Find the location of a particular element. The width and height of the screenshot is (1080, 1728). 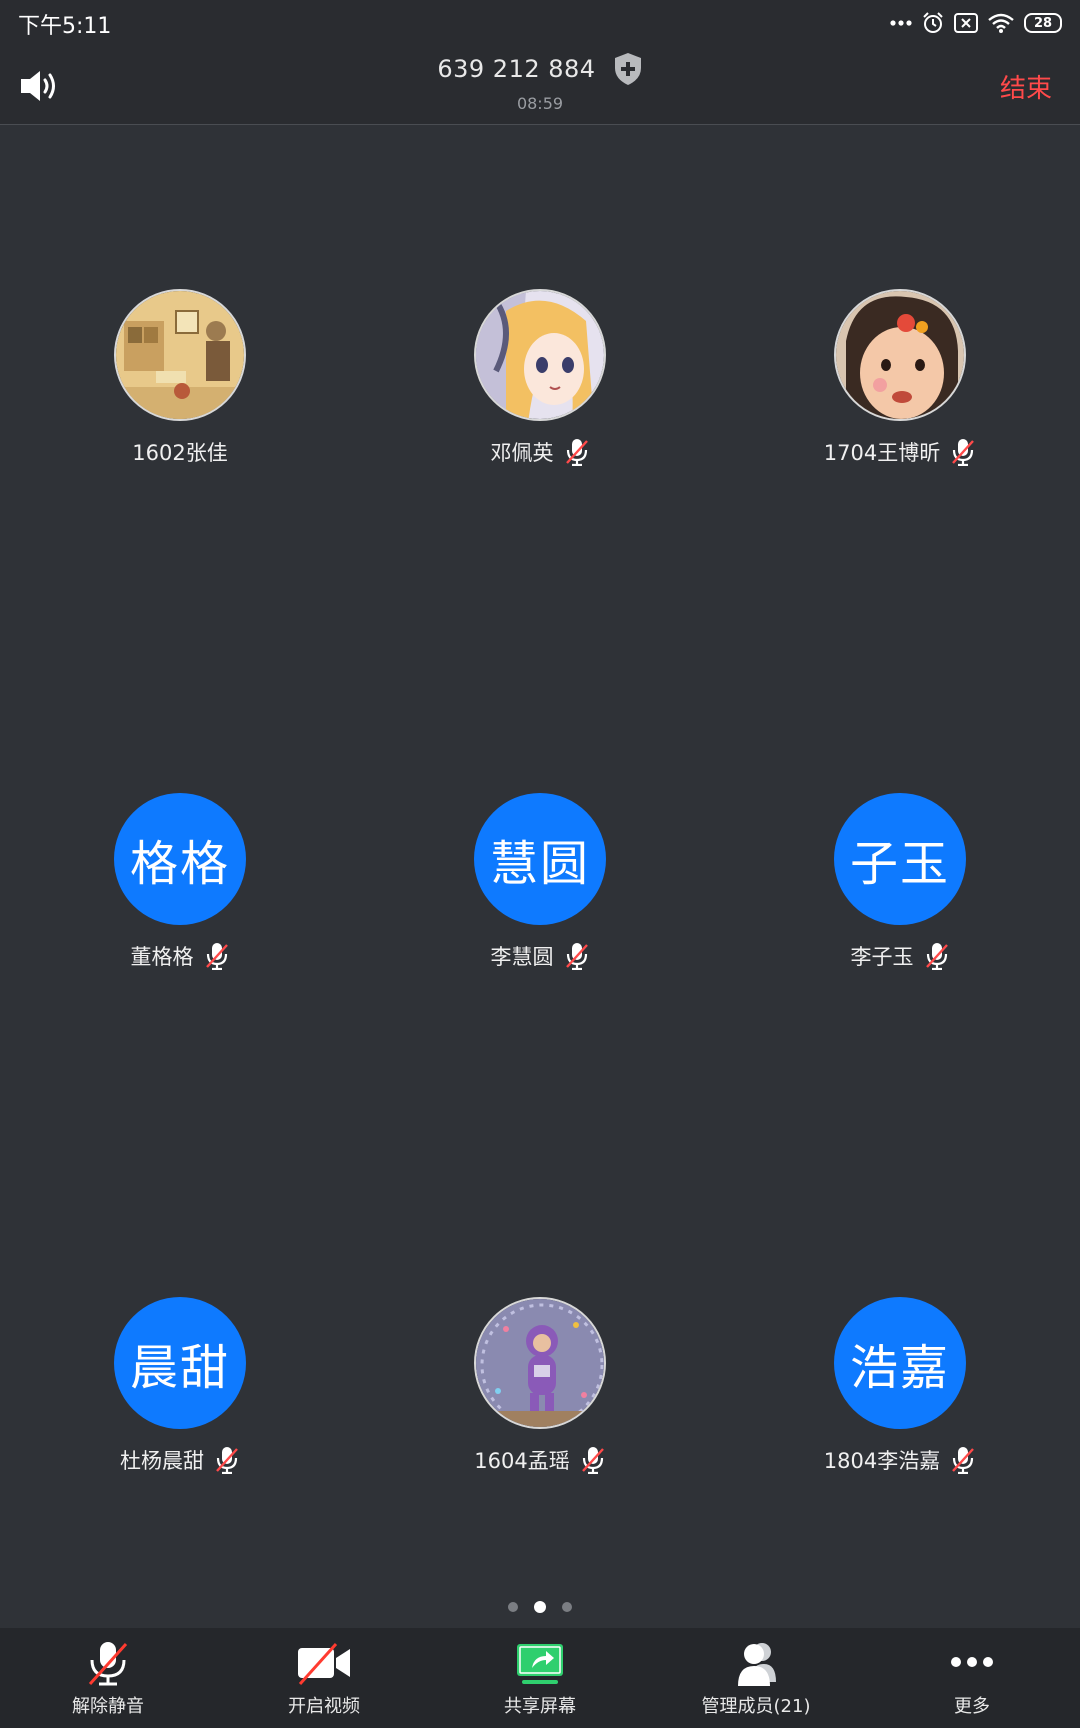

more-label: 更多 is located at coordinates (972, 1706).